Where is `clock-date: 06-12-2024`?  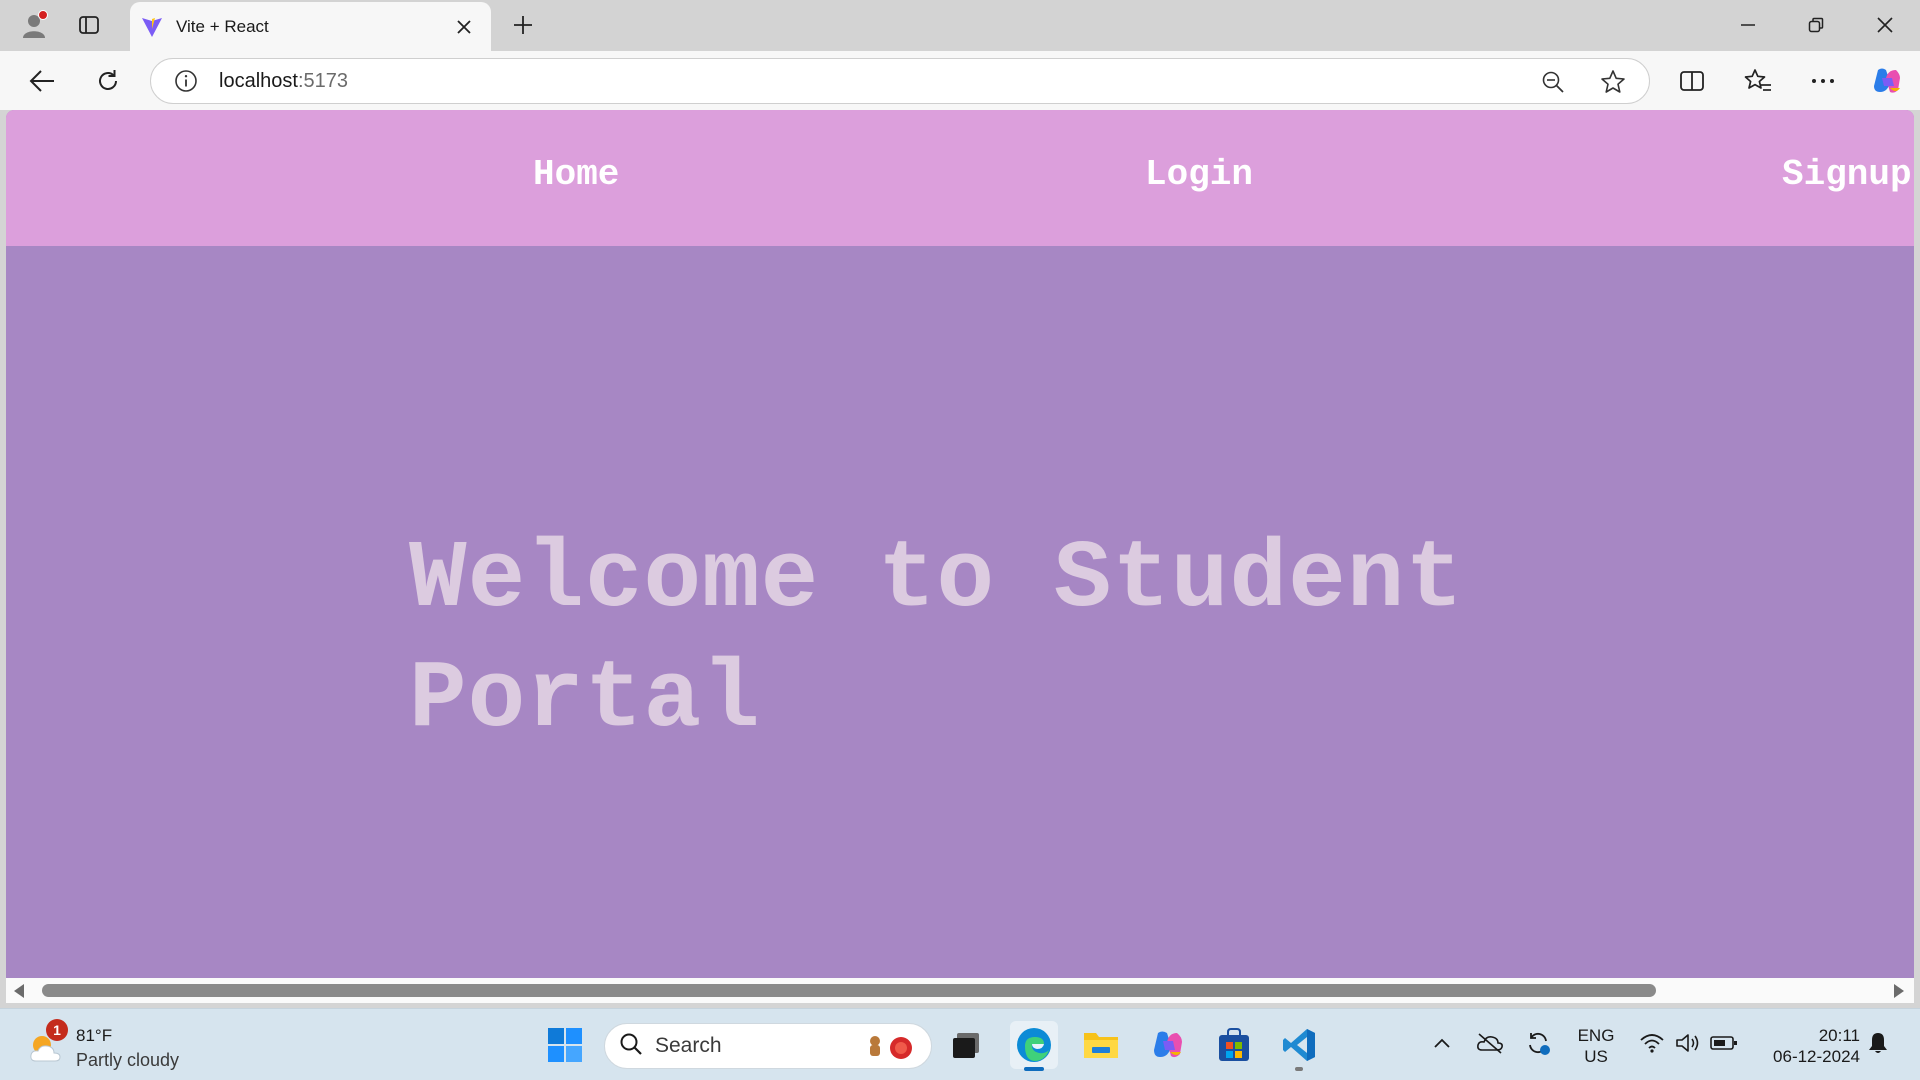
clock-date: 06-12-2024 is located at coordinates (1816, 1056).